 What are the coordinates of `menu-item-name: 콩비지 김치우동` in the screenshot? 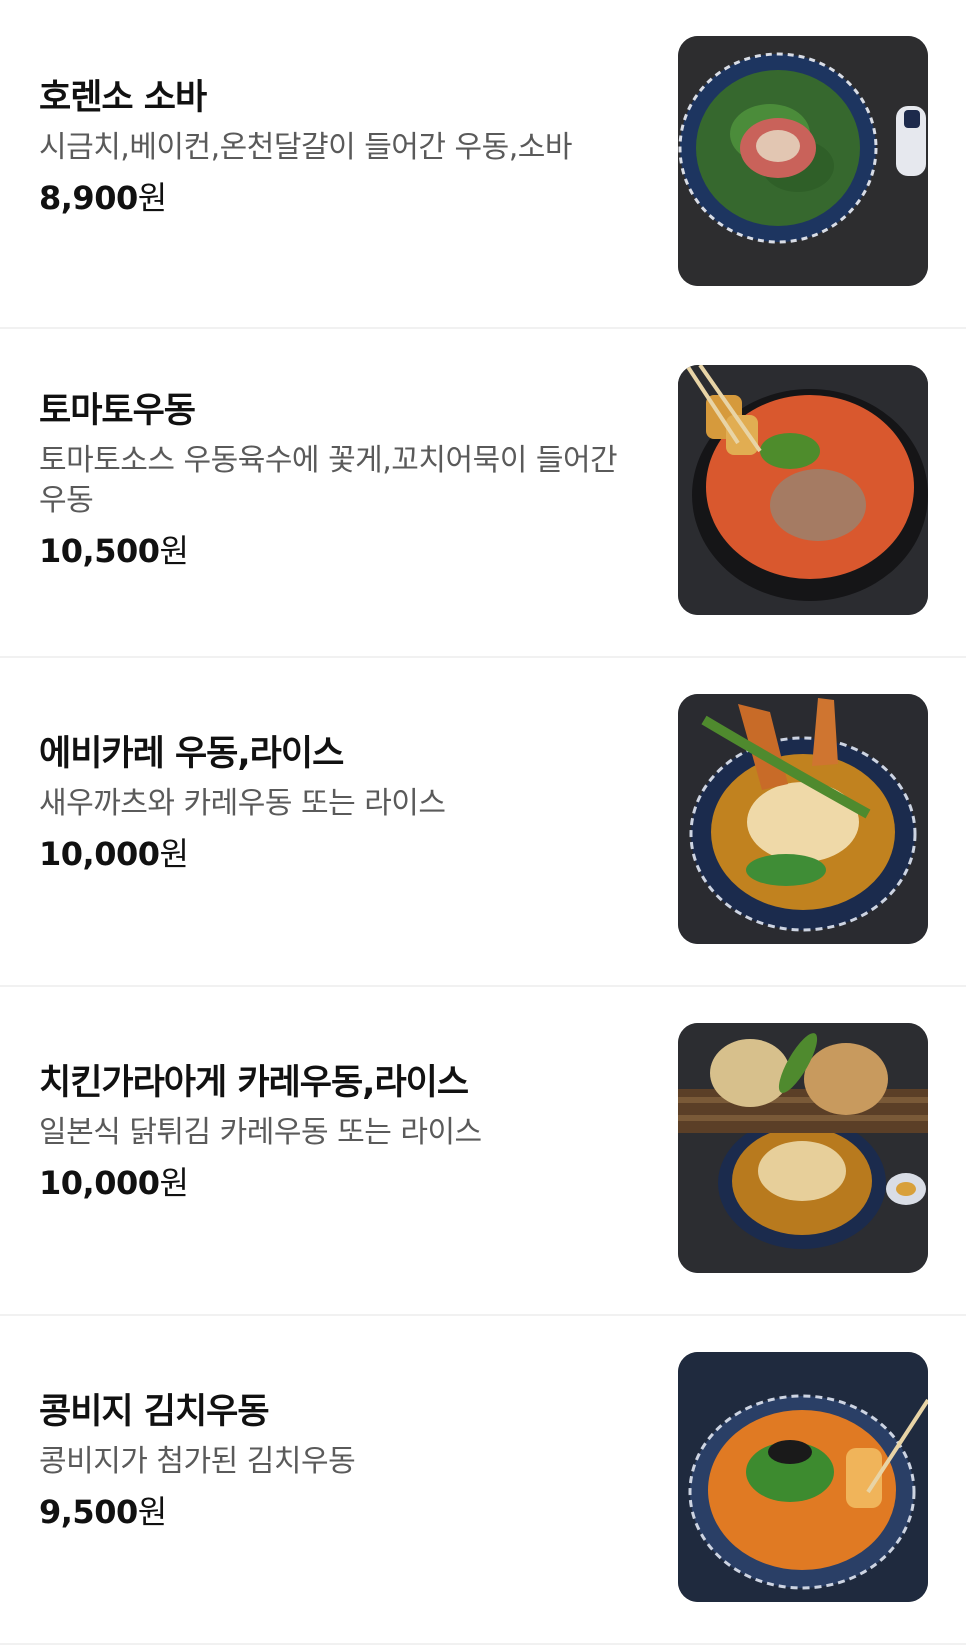 It's located at (154, 1412).